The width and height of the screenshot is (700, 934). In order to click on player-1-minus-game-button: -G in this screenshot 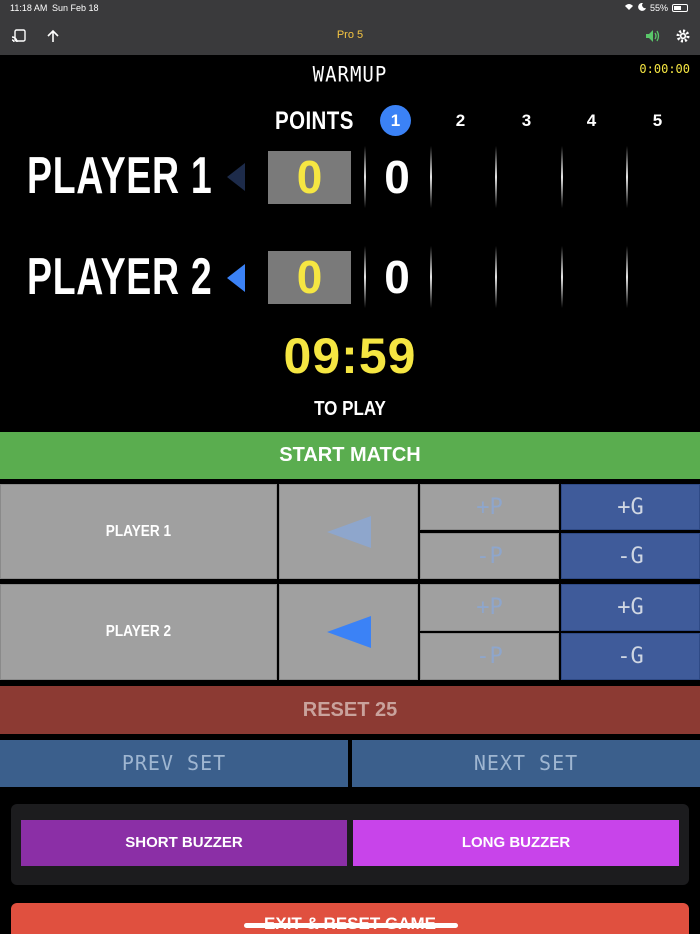, I will do `click(630, 556)`.